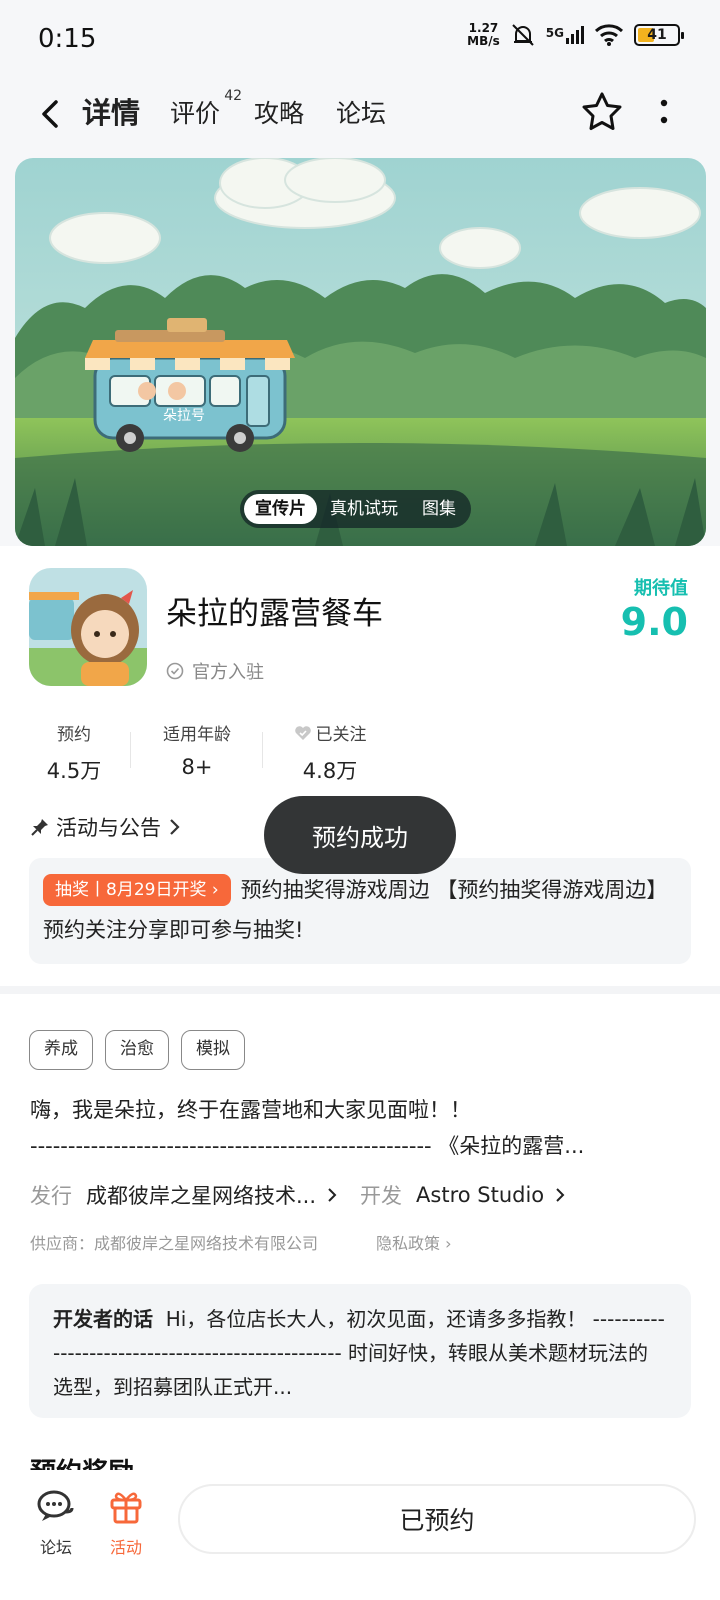 This screenshot has width=720, height=1600. I want to click on bottom-activity-button: 活动, so click(126, 1523).